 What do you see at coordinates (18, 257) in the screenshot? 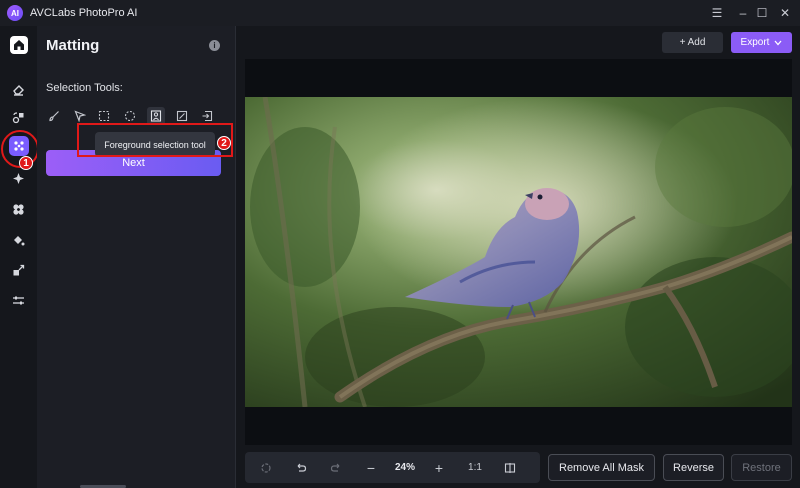
I see `tool-rail` at bounding box center [18, 257].